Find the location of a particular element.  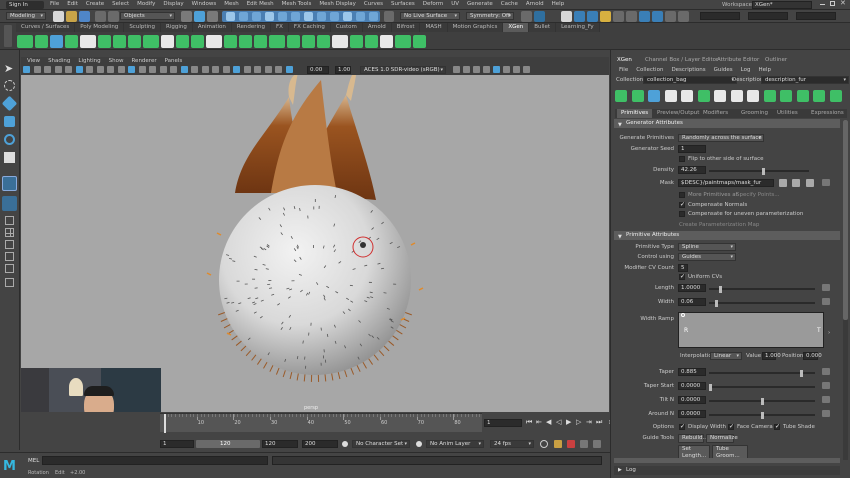

step-back-frame-icon: ◀ is located at coordinates (548, 422).